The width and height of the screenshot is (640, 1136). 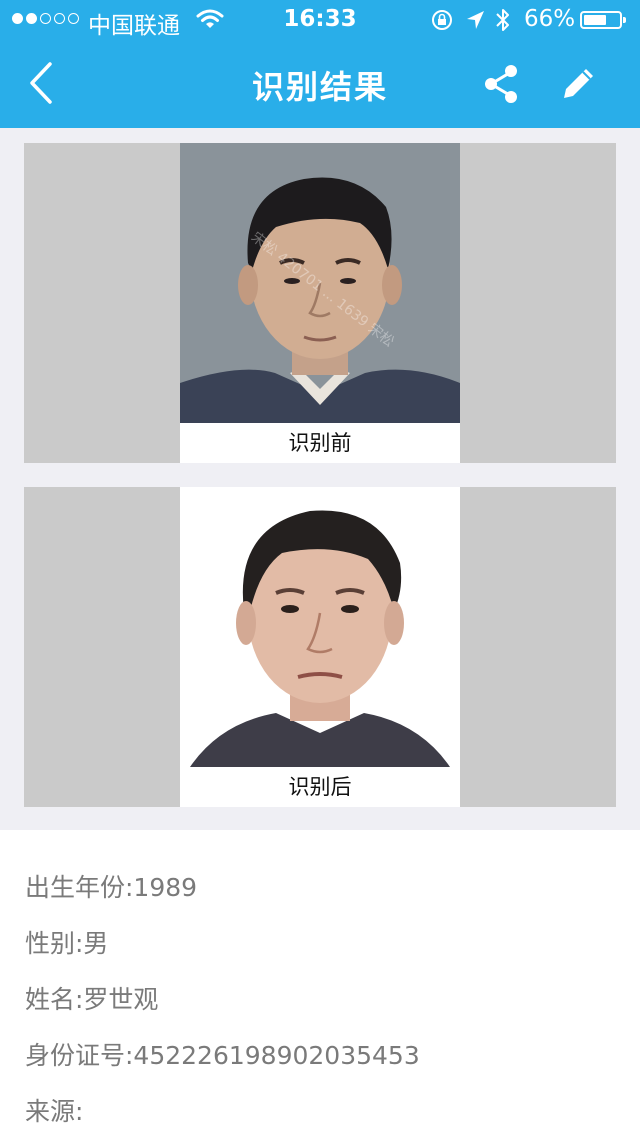 What do you see at coordinates (442, 20) in the screenshot?
I see `rotation-lock-icon` at bounding box center [442, 20].